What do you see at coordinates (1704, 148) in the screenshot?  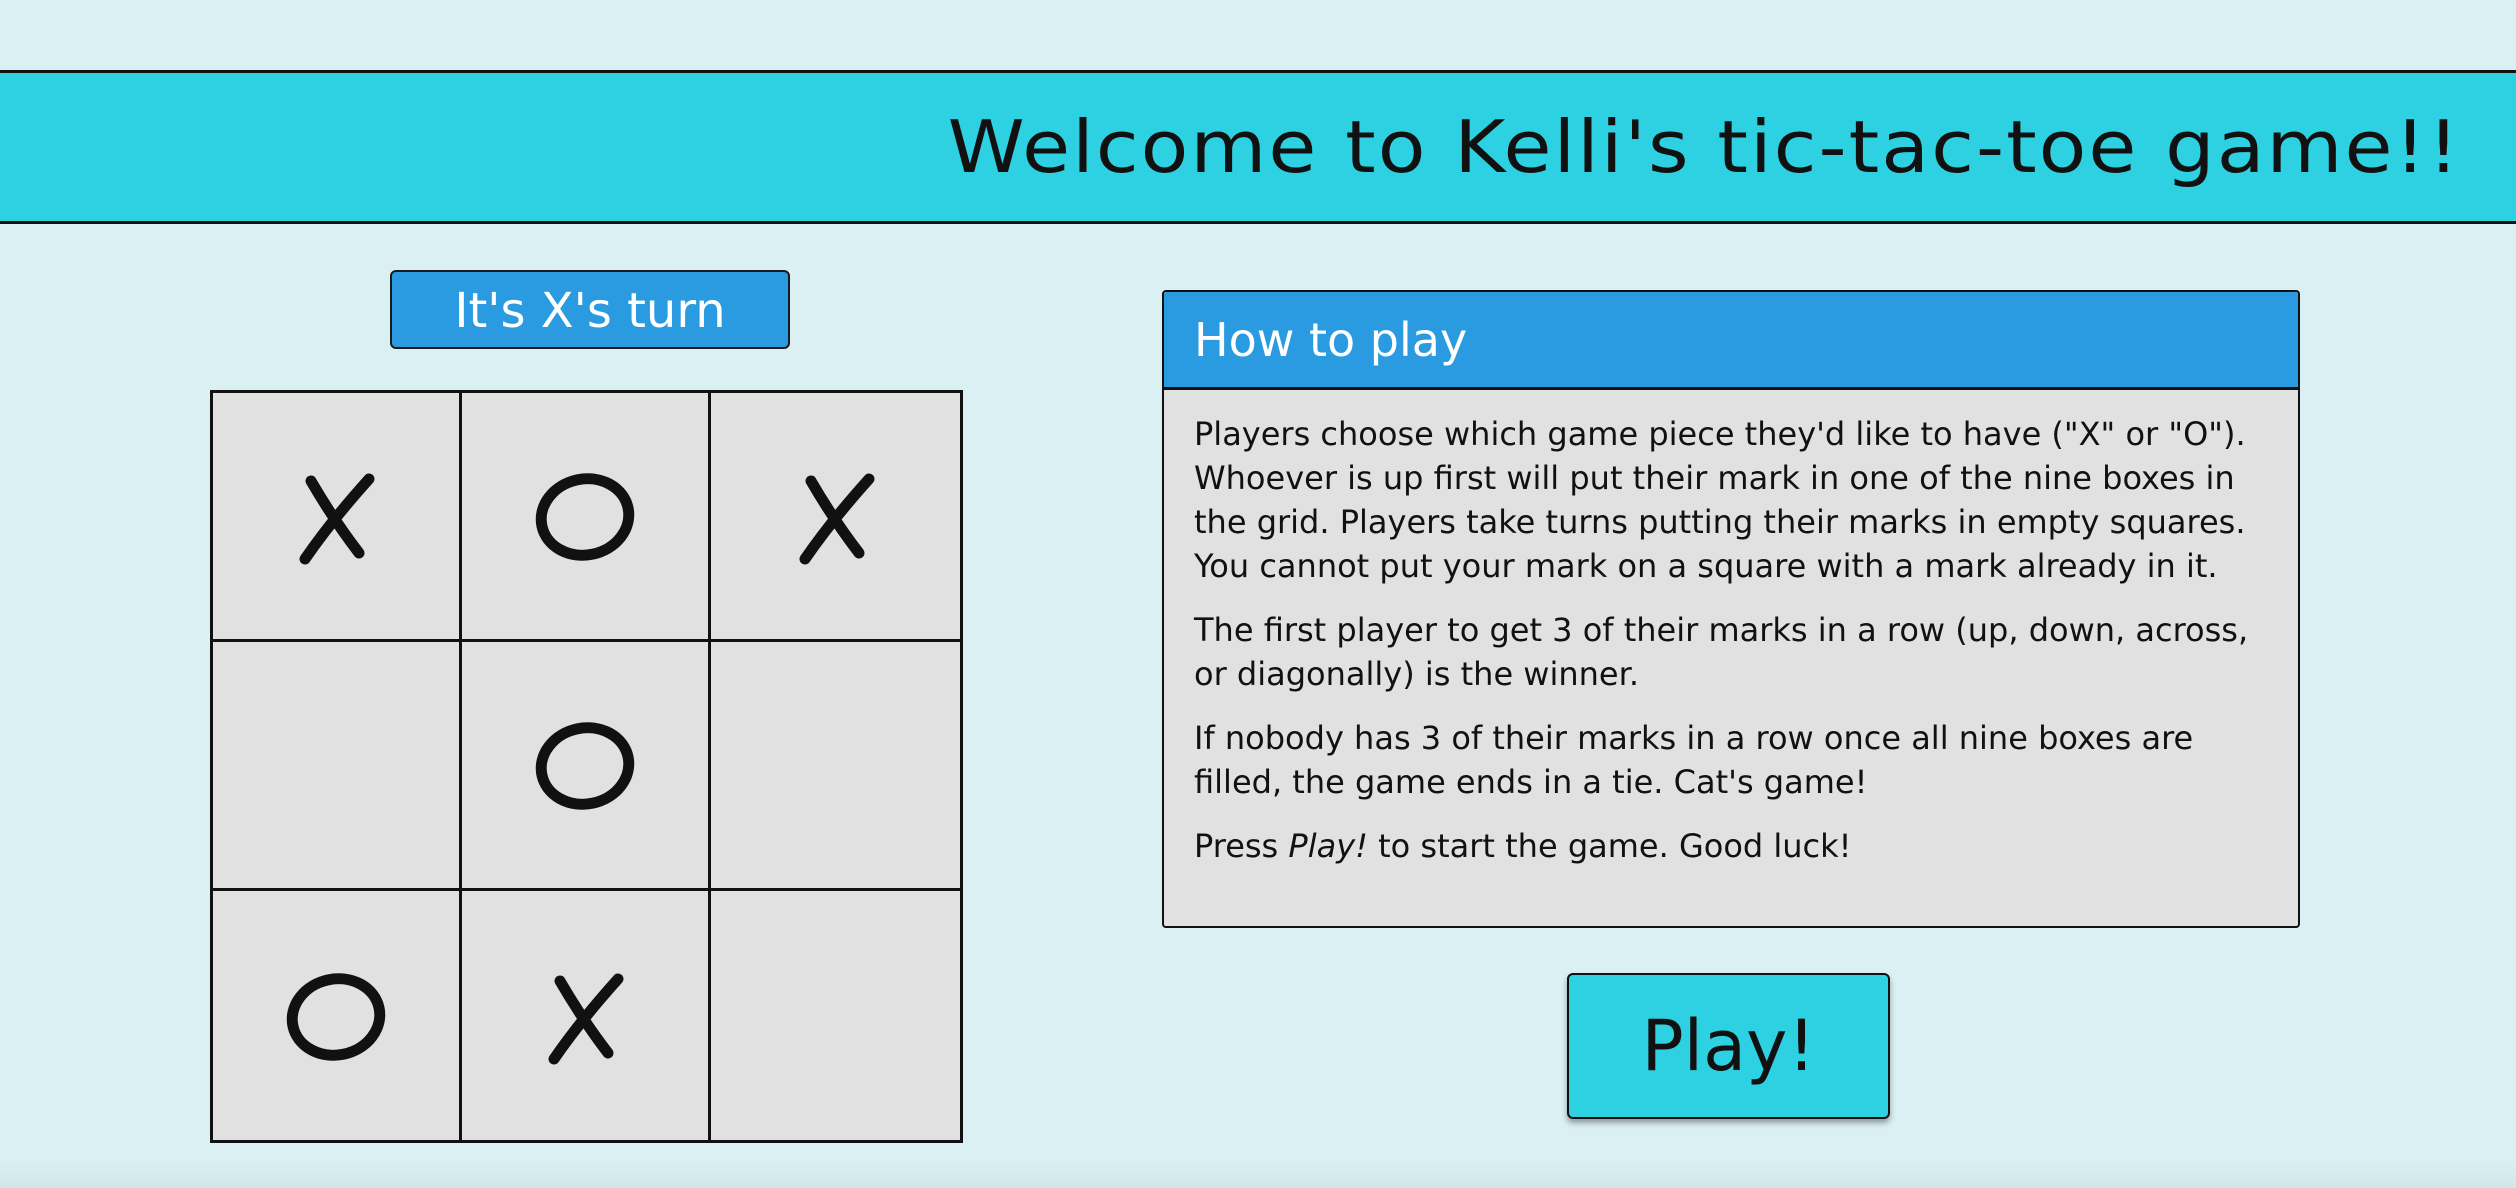 I see `page-title: Welcome to Kelli's tic-tac-toe game!!` at bounding box center [1704, 148].